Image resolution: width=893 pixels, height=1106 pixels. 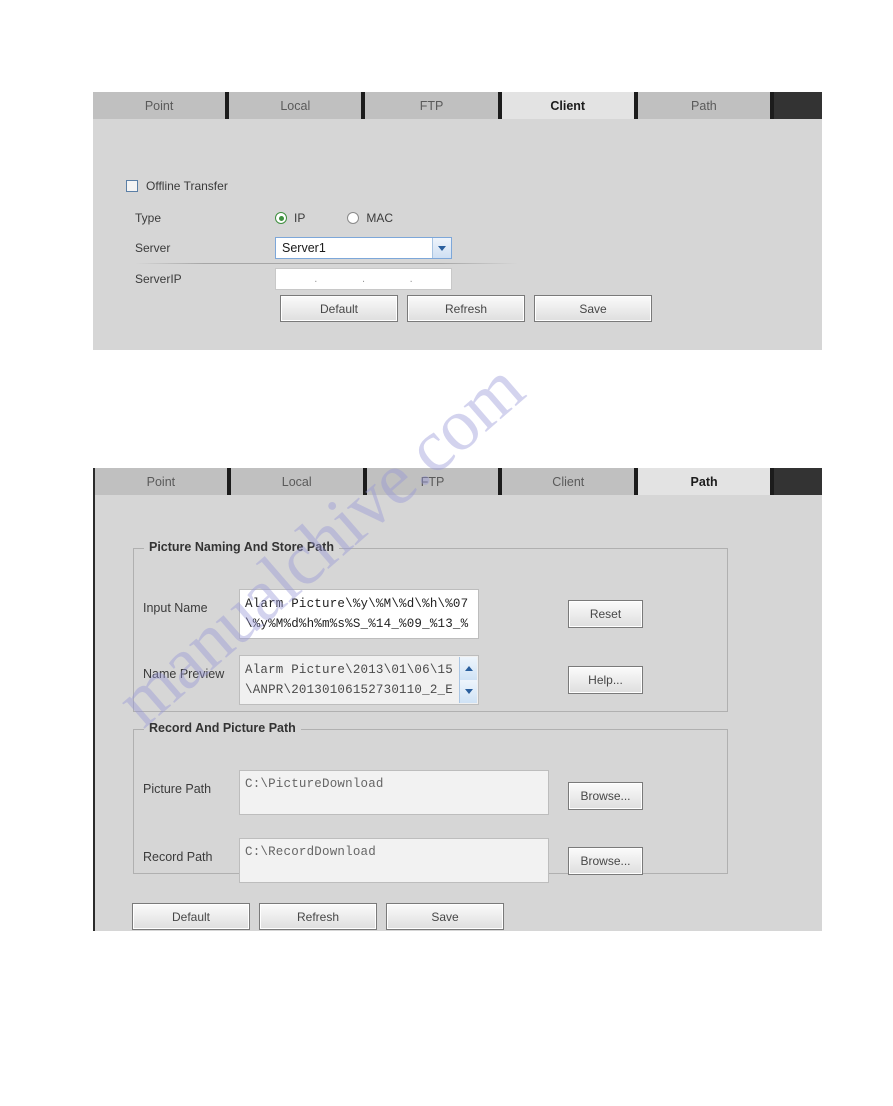 I want to click on server-ip-label: ServerIP, so click(x=158, y=279).